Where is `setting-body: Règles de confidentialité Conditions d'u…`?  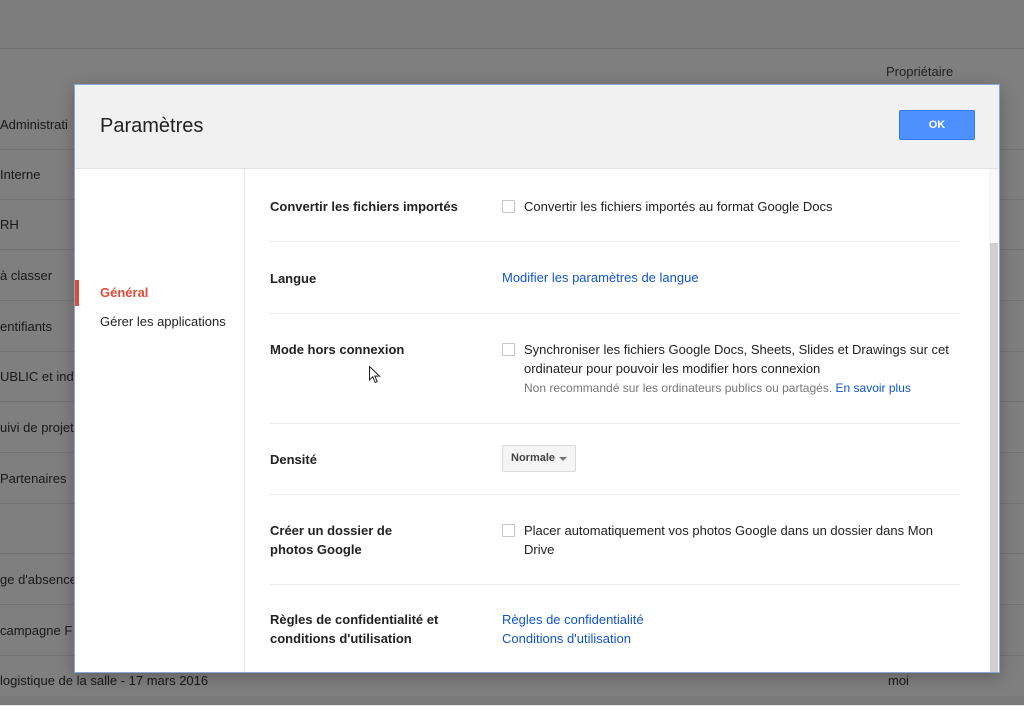 setting-body: Règles de confidentialité Conditions d'u… is located at coordinates (727, 629).